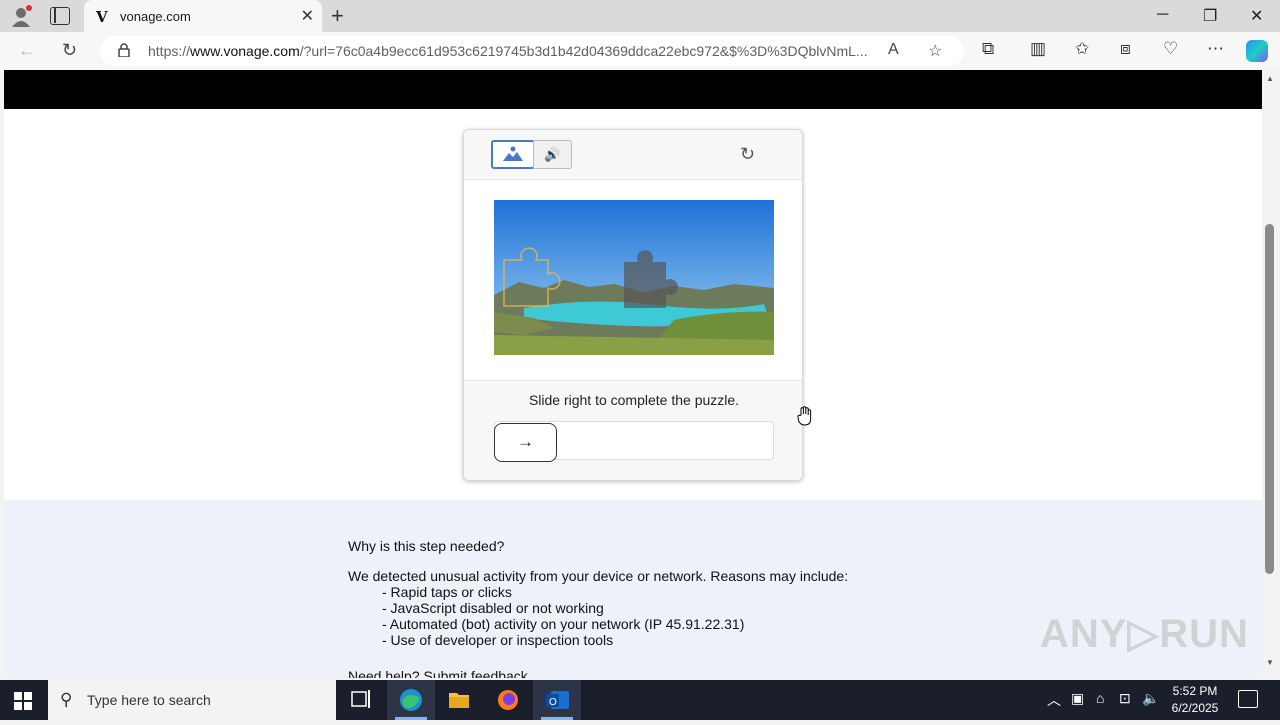  I want to click on reason-item: - Rapid taps or clicks, so click(447, 592).